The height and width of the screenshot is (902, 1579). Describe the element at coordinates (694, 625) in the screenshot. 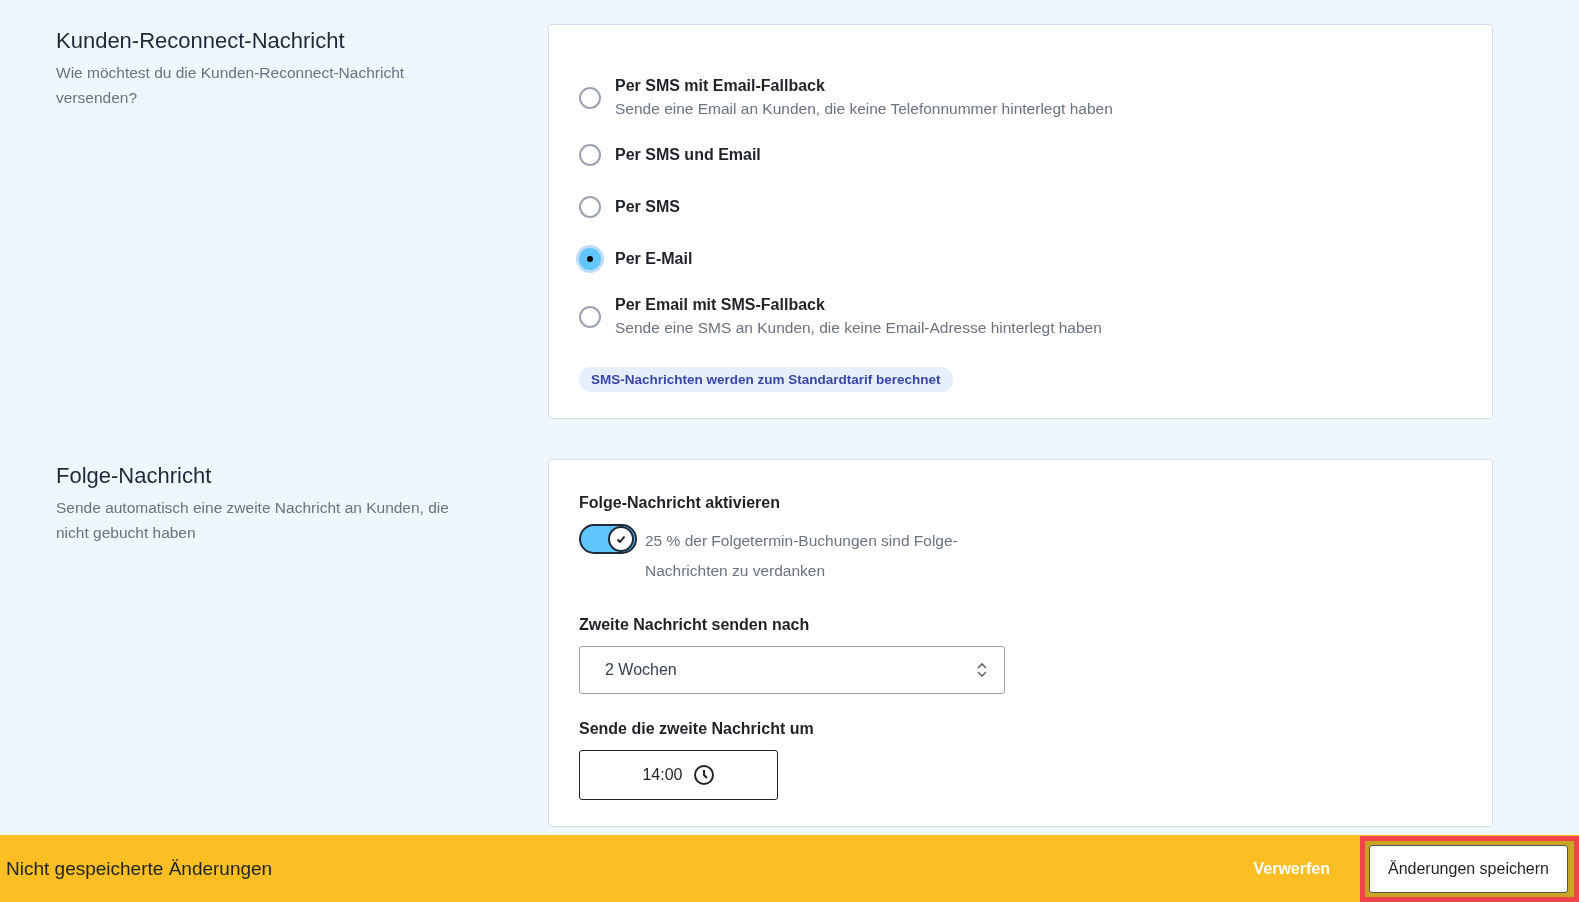

I see `field-label: Zweite Nachricht senden nach` at that location.